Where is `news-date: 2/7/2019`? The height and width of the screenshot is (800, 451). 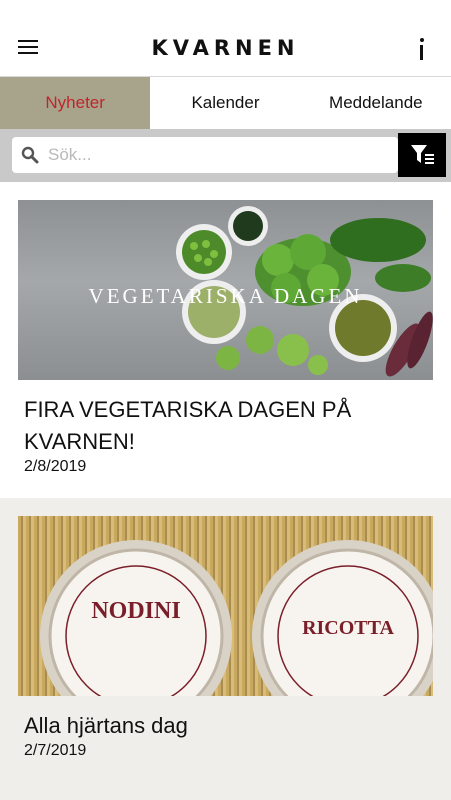
news-date: 2/7/2019 is located at coordinates (55, 750).